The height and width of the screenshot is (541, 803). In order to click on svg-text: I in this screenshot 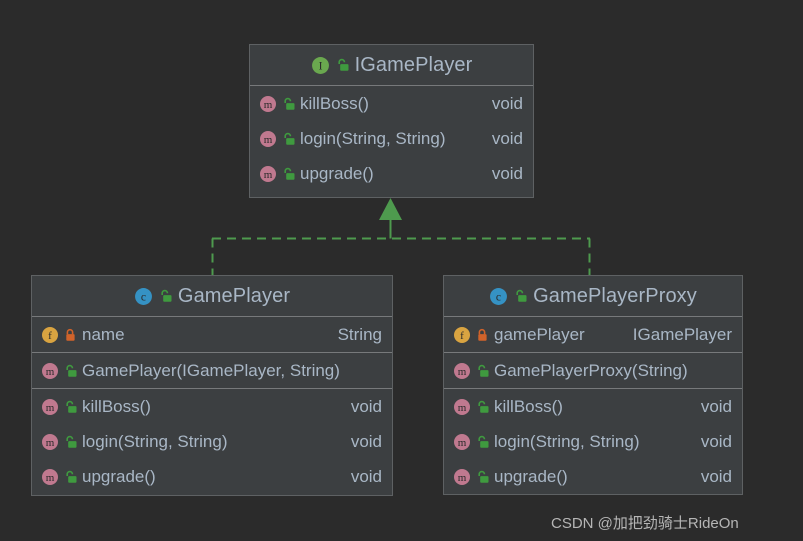, I will do `click(320, 65)`.